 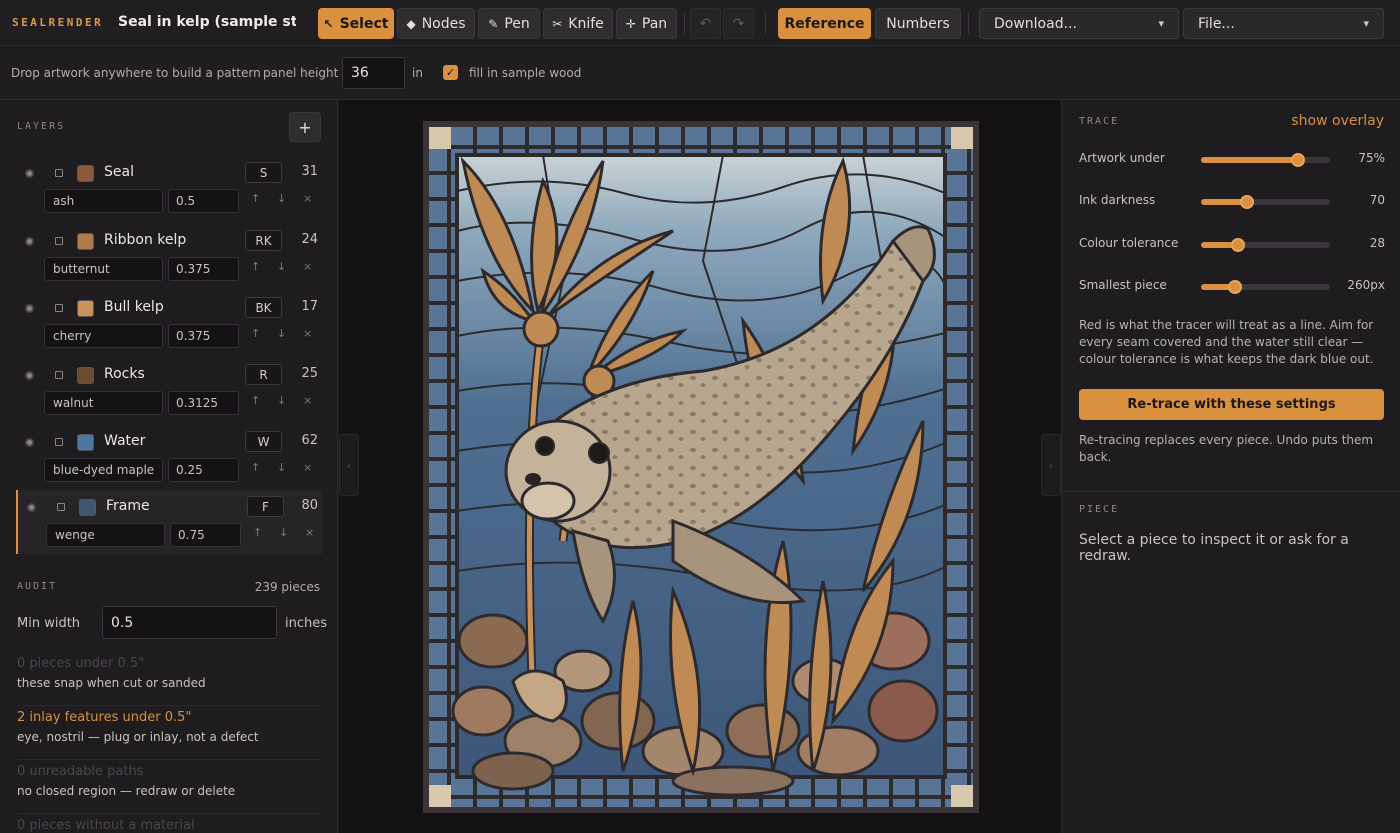 I want to click on reference-button: Reference, so click(x=824, y=23).